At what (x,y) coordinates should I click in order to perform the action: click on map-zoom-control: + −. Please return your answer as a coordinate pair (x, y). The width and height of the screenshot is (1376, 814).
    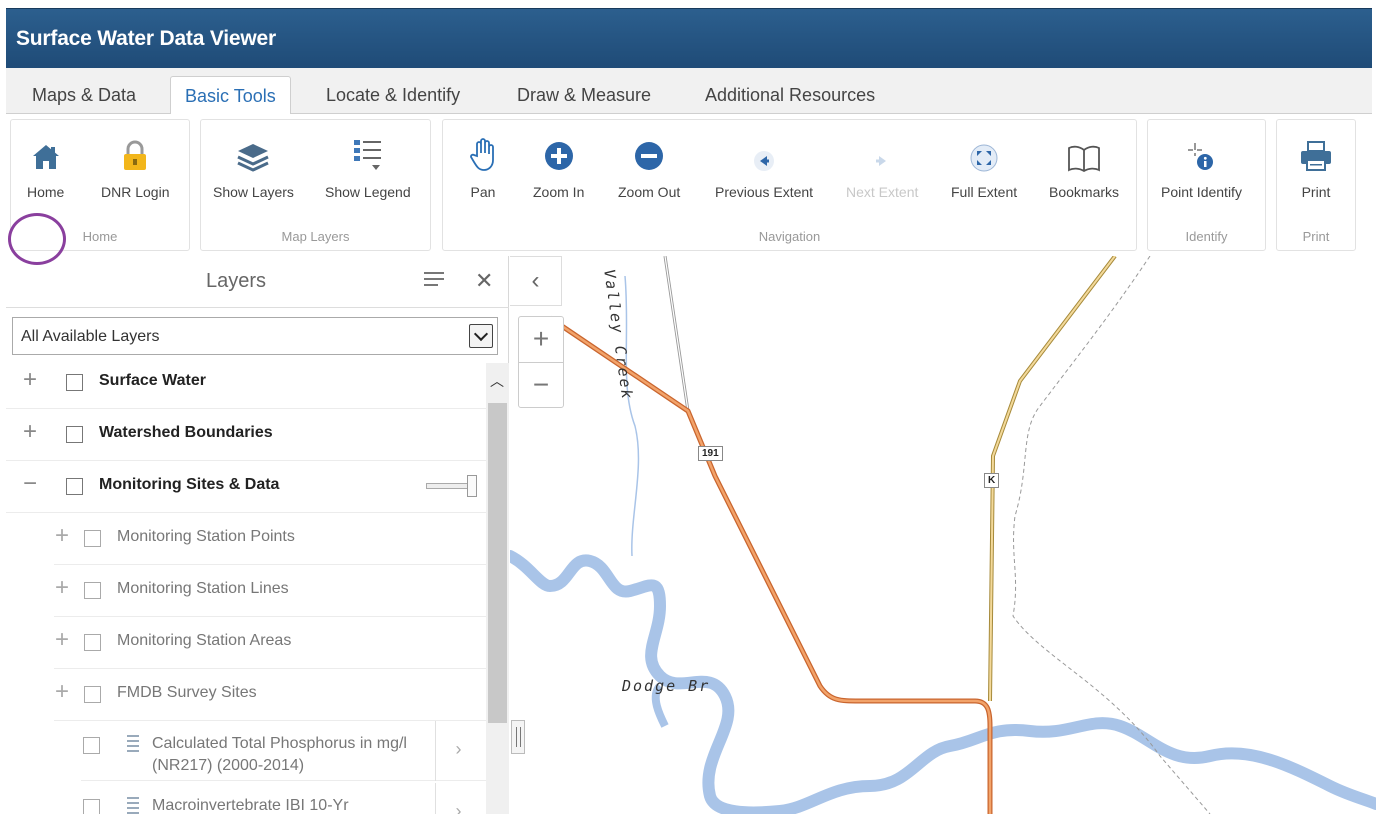
    Looking at the image, I should click on (541, 362).